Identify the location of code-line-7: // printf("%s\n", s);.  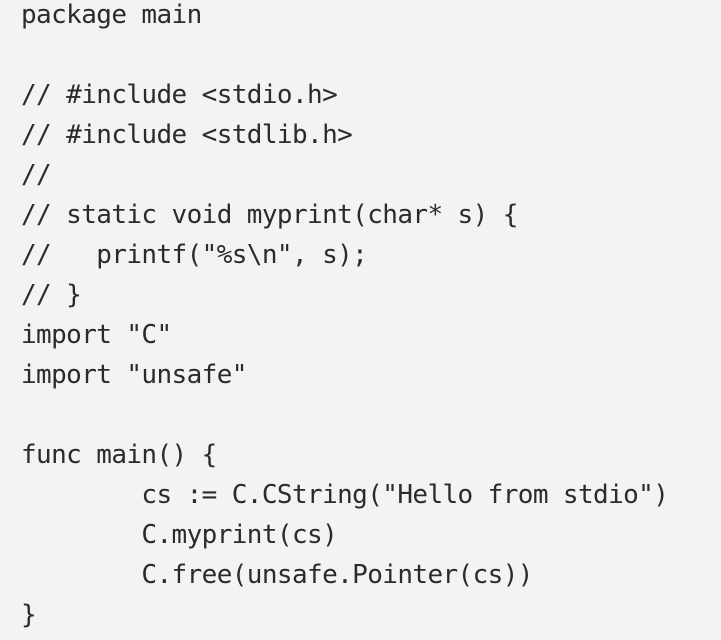
(194, 255).